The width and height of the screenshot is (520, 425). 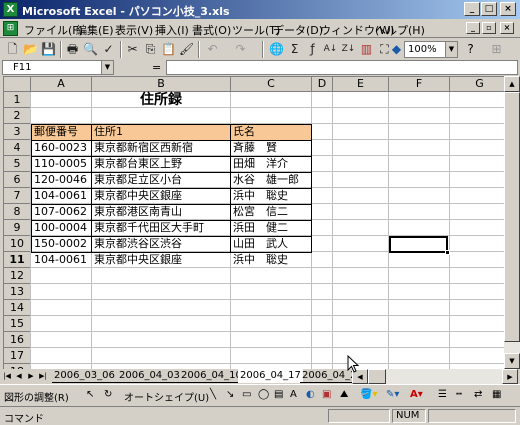 What do you see at coordinates (512, 217) in the screenshot?
I see `vertical-scroll-thumb` at bounding box center [512, 217].